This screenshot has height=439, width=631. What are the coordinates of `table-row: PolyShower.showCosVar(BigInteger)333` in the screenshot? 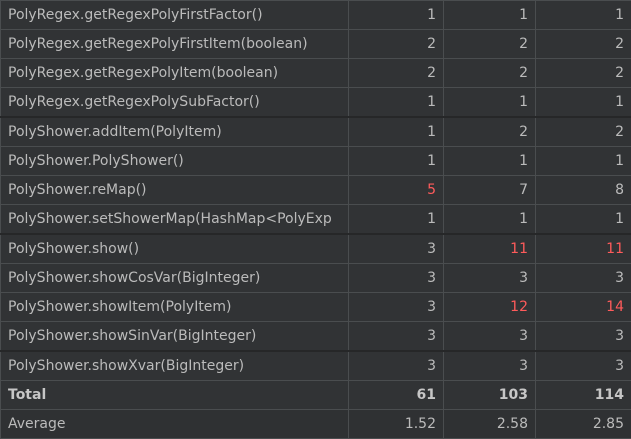 It's located at (316, 278).